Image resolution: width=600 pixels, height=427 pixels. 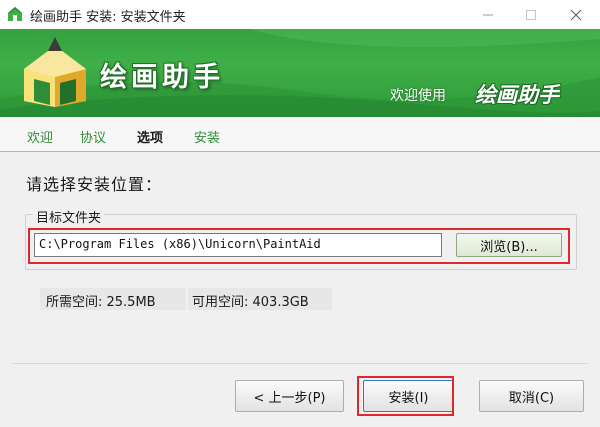 I want to click on banner-welcome-text: 欢迎使用, so click(x=418, y=96).